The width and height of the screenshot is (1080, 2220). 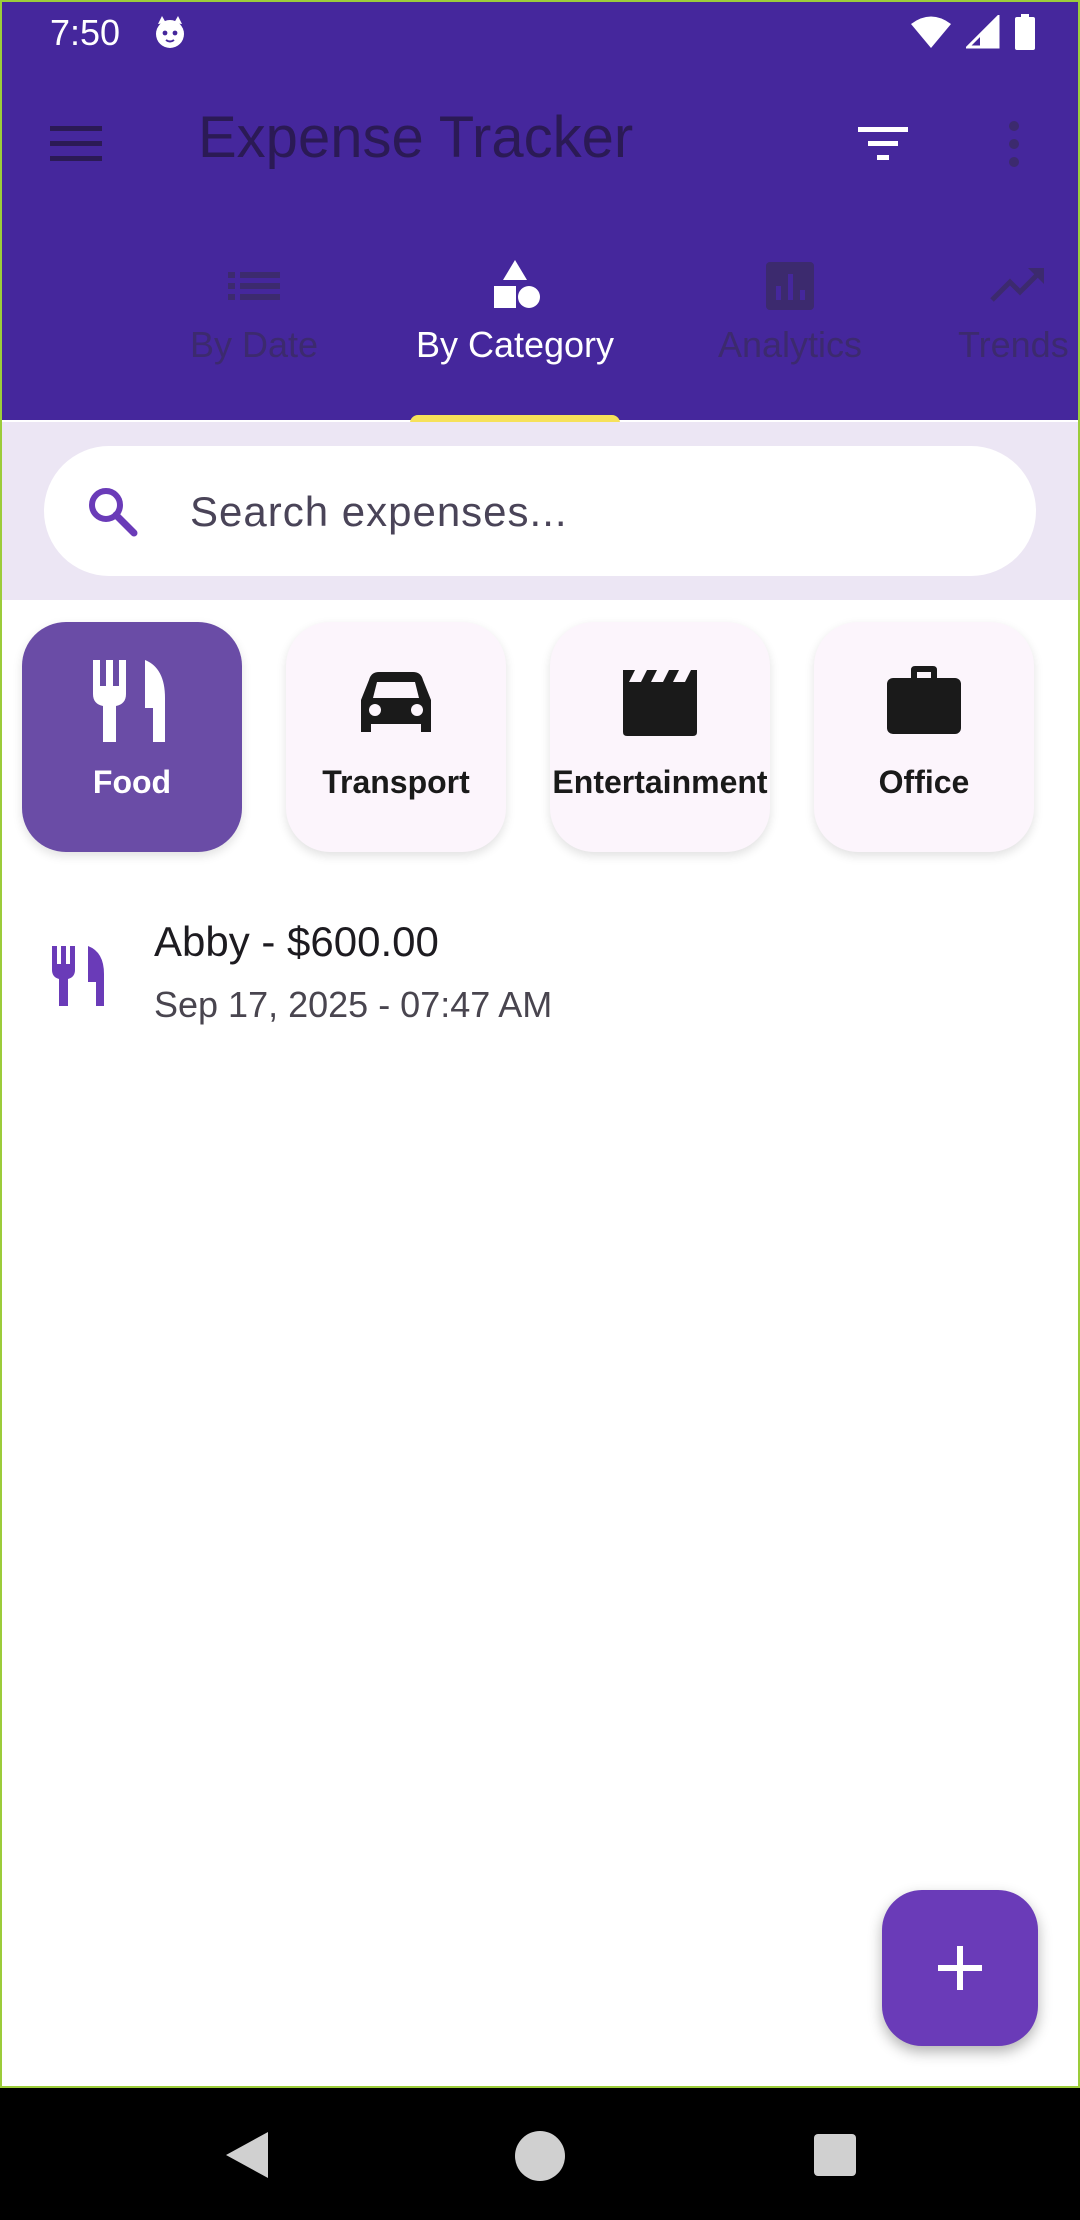 I want to click on tab-by-date: By Date, so click(x=254, y=335).